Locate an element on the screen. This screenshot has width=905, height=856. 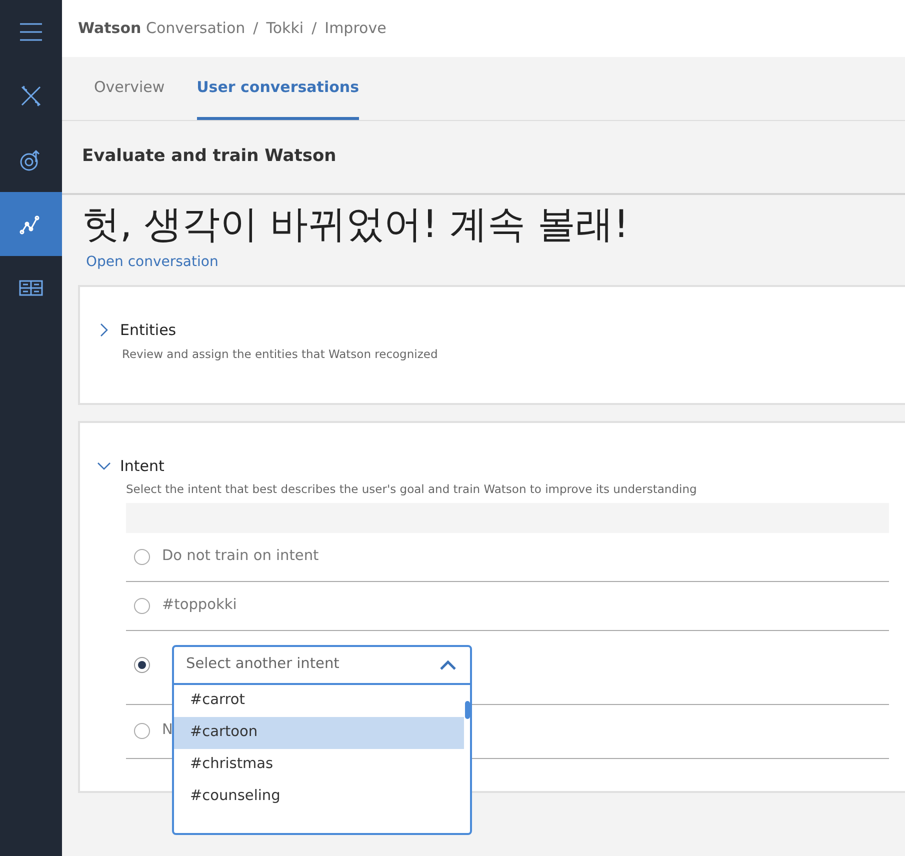
tools-icon is located at coordinates (31, 96).